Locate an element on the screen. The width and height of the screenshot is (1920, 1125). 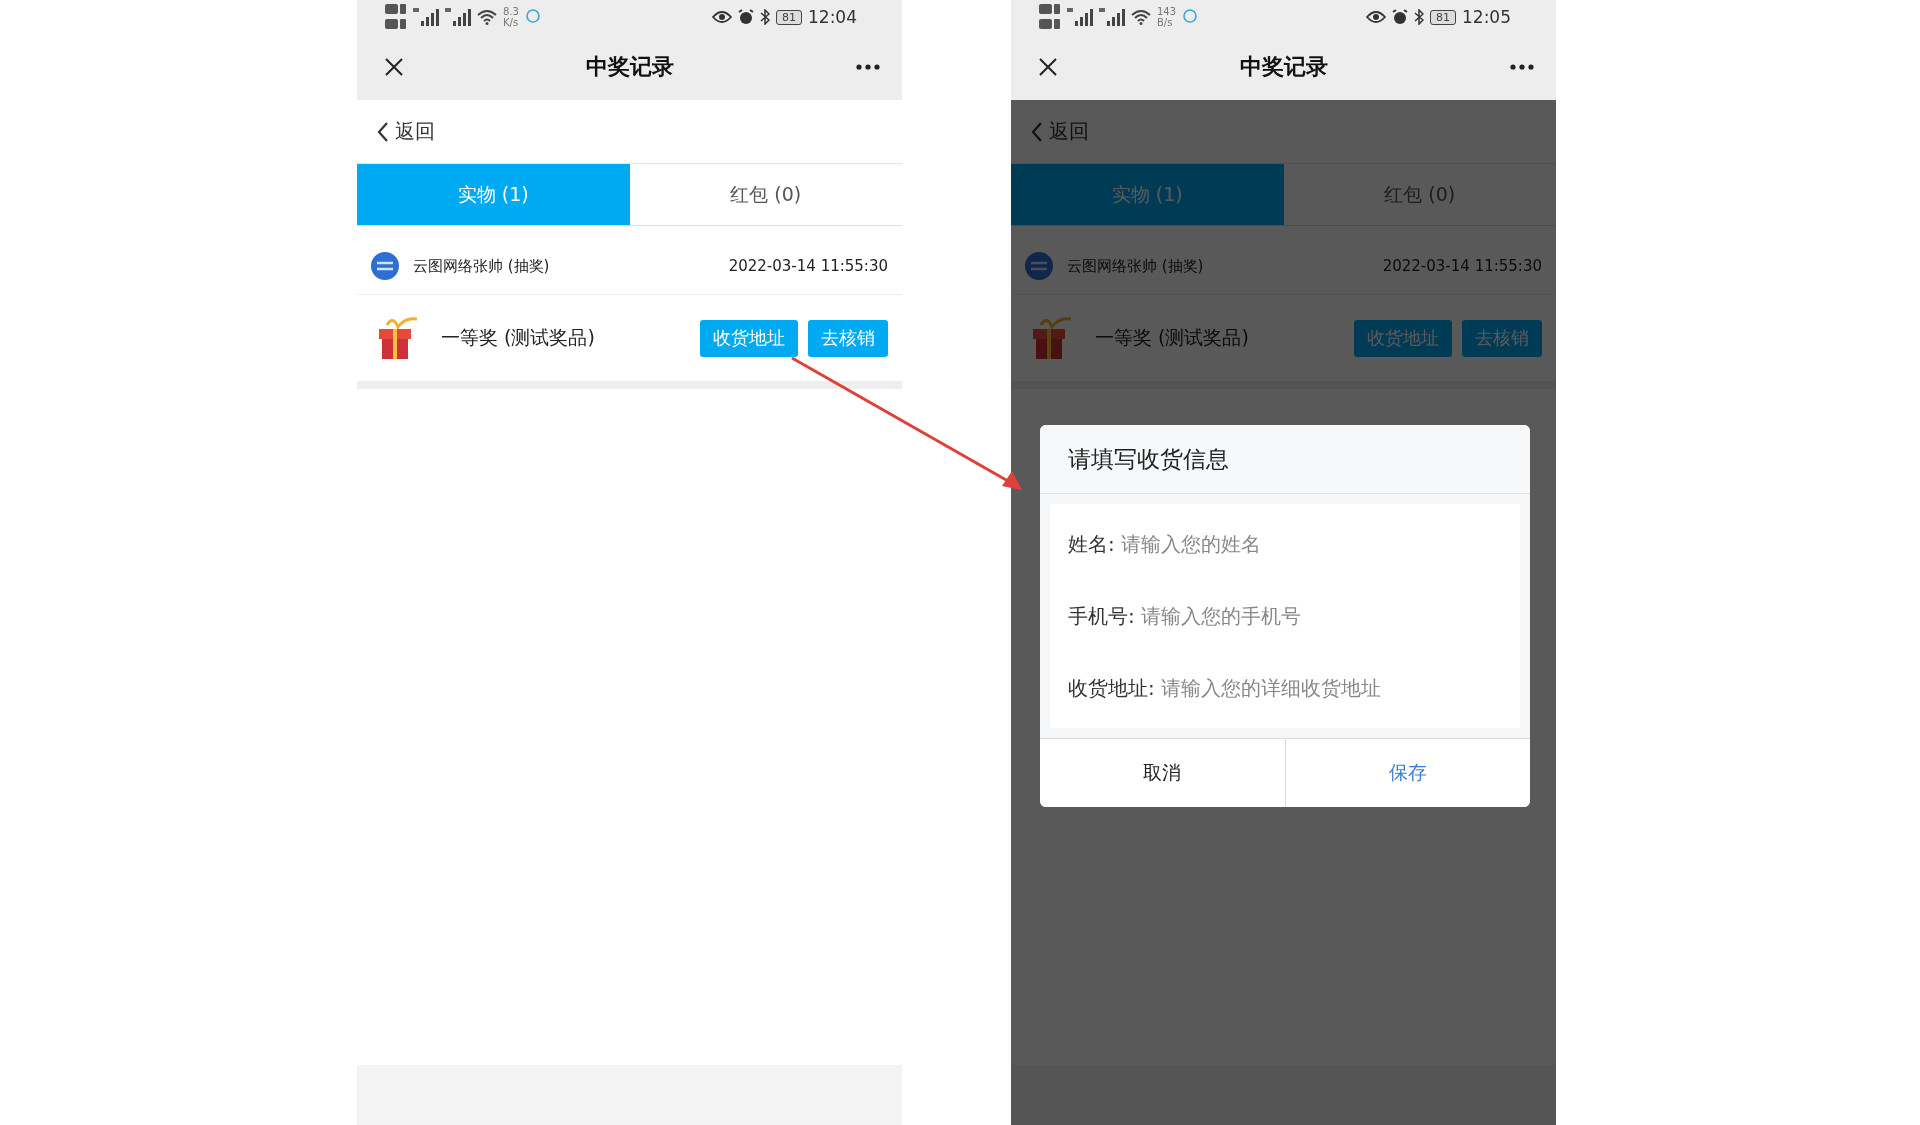
speed-unit: K/s is located at coordinates (511, 22).